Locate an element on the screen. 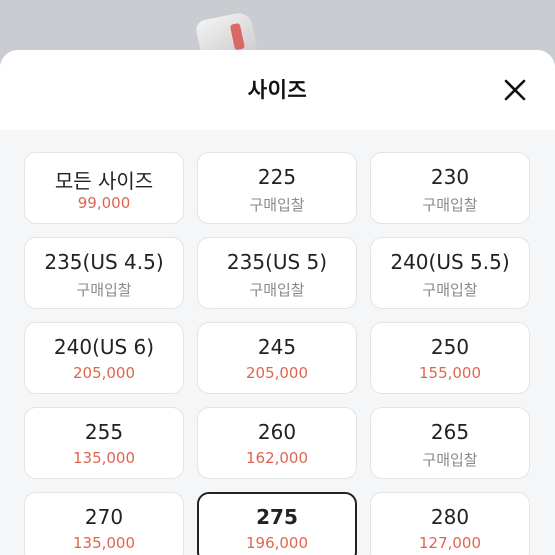 This screenshot has width=555, height=555. size-option-label: 240(US 6) is located at coordinates (104, 347).